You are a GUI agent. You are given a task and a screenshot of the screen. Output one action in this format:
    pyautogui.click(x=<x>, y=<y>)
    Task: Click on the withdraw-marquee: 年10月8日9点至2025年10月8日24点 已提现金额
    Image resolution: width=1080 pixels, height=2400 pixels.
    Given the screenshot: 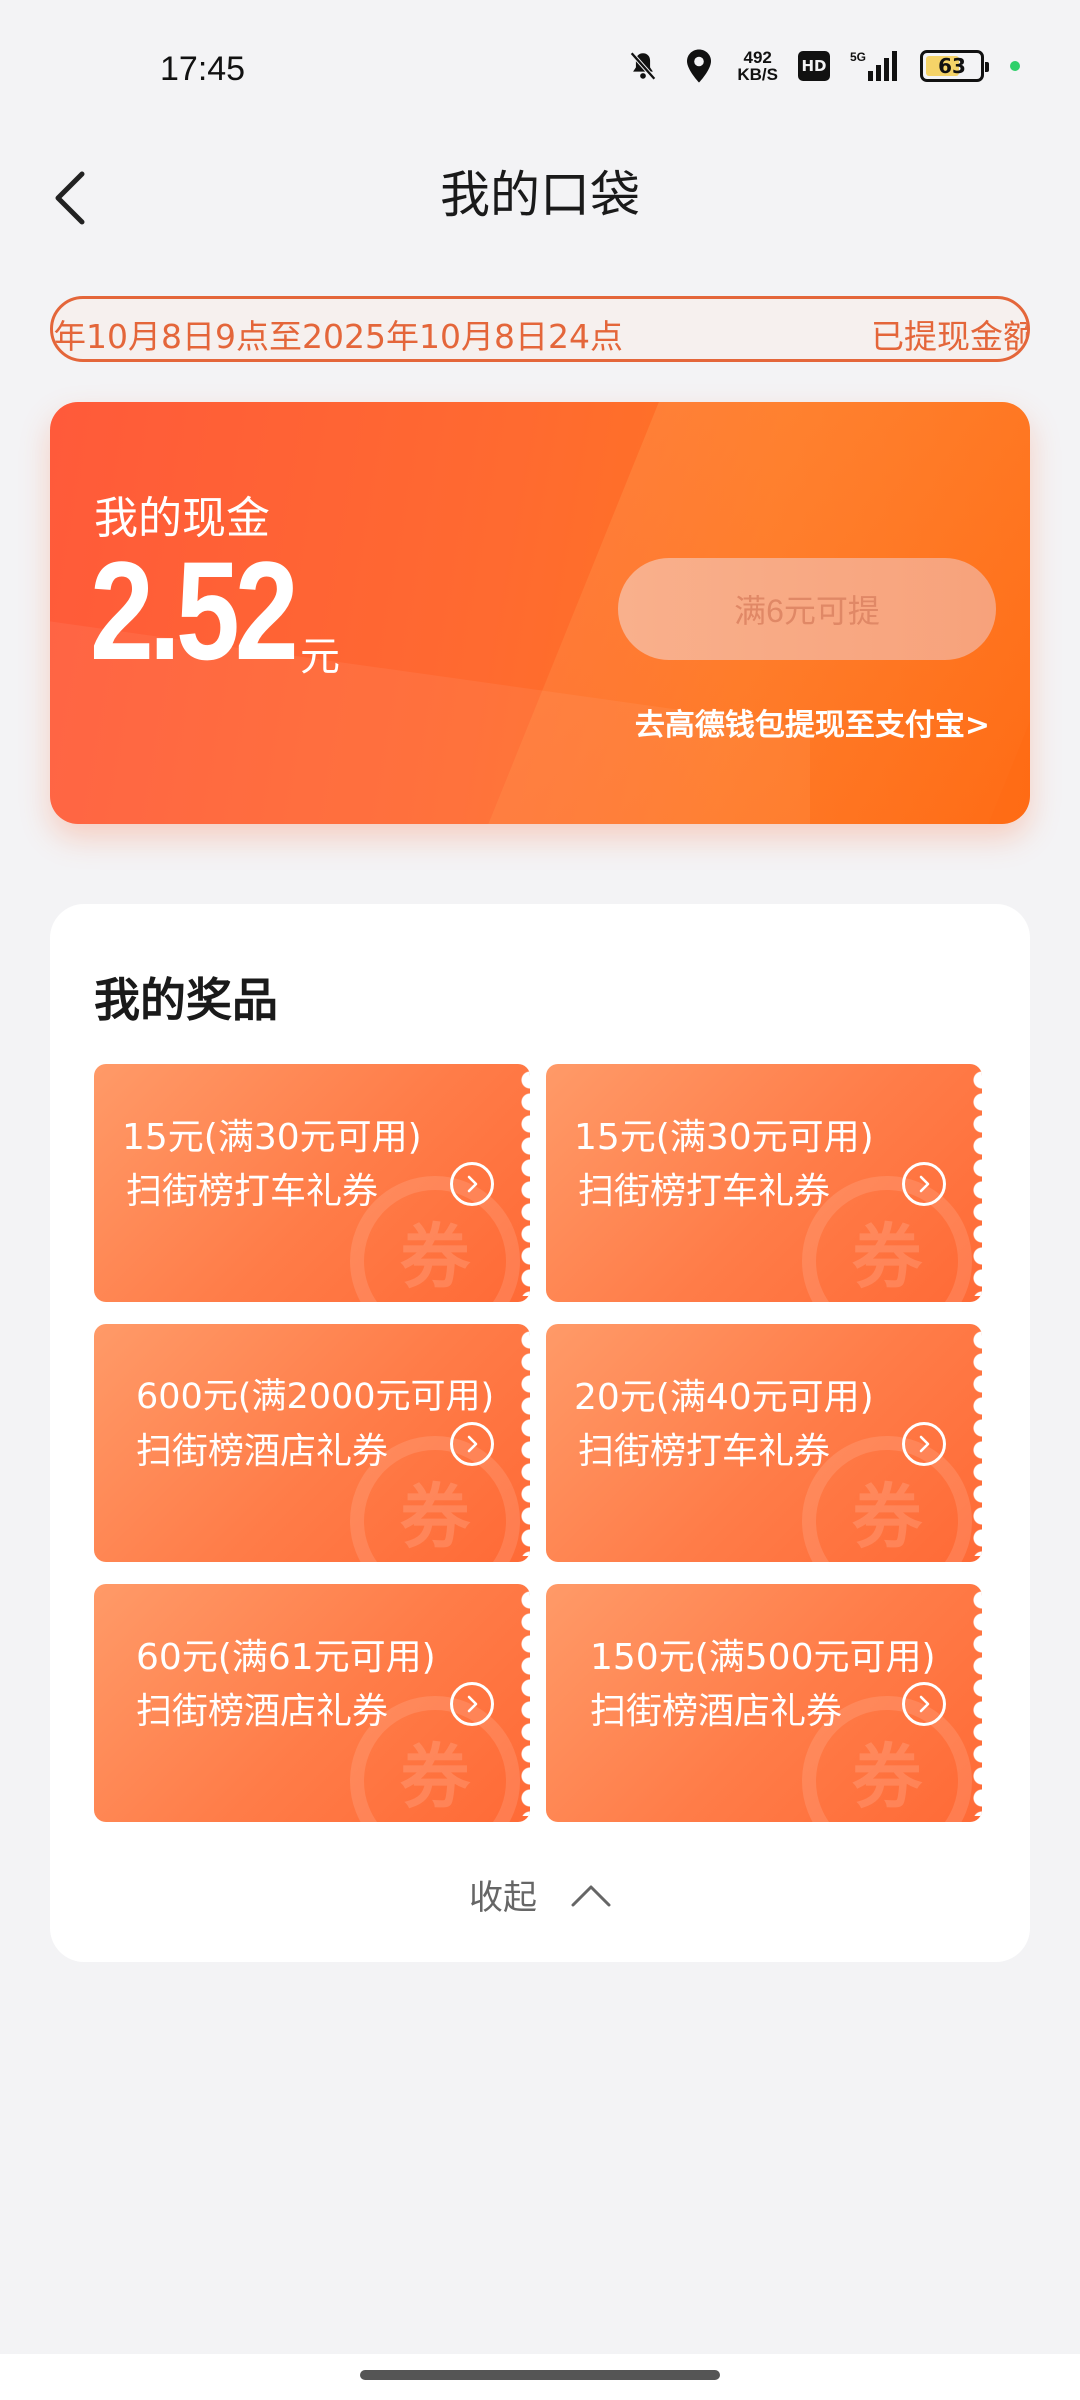 What is the action you would take?
    pyautogui.click(x=540, y=329)
    